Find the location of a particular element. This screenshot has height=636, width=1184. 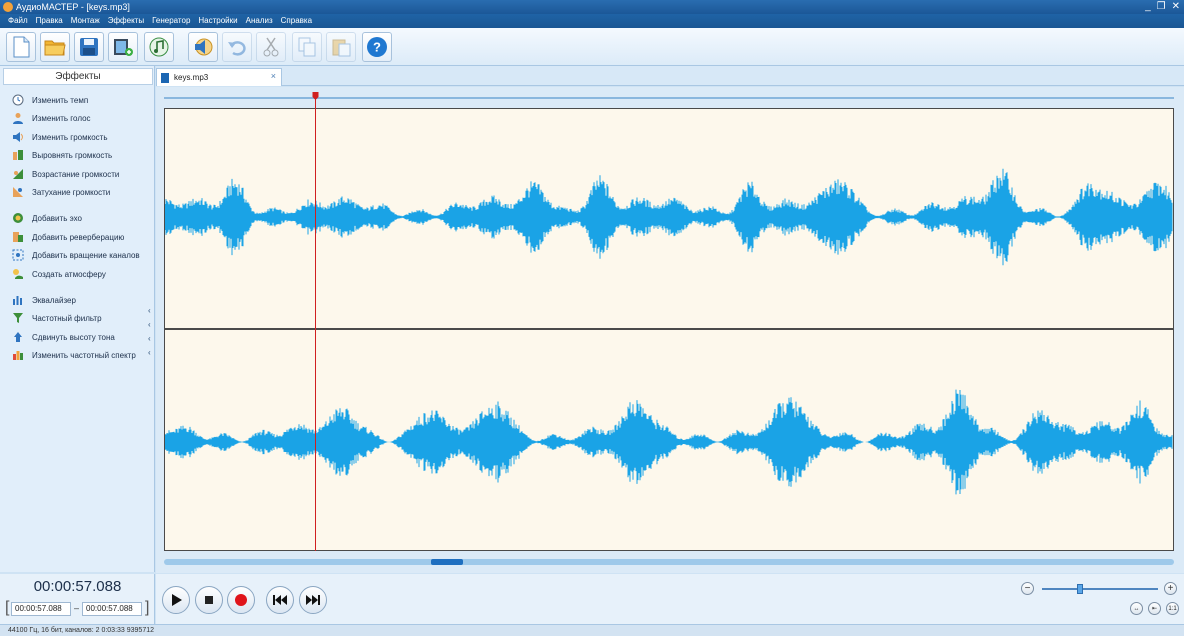

effect-channel-rotation: Добавить вращение каналов is located at coordinates (76, 255).